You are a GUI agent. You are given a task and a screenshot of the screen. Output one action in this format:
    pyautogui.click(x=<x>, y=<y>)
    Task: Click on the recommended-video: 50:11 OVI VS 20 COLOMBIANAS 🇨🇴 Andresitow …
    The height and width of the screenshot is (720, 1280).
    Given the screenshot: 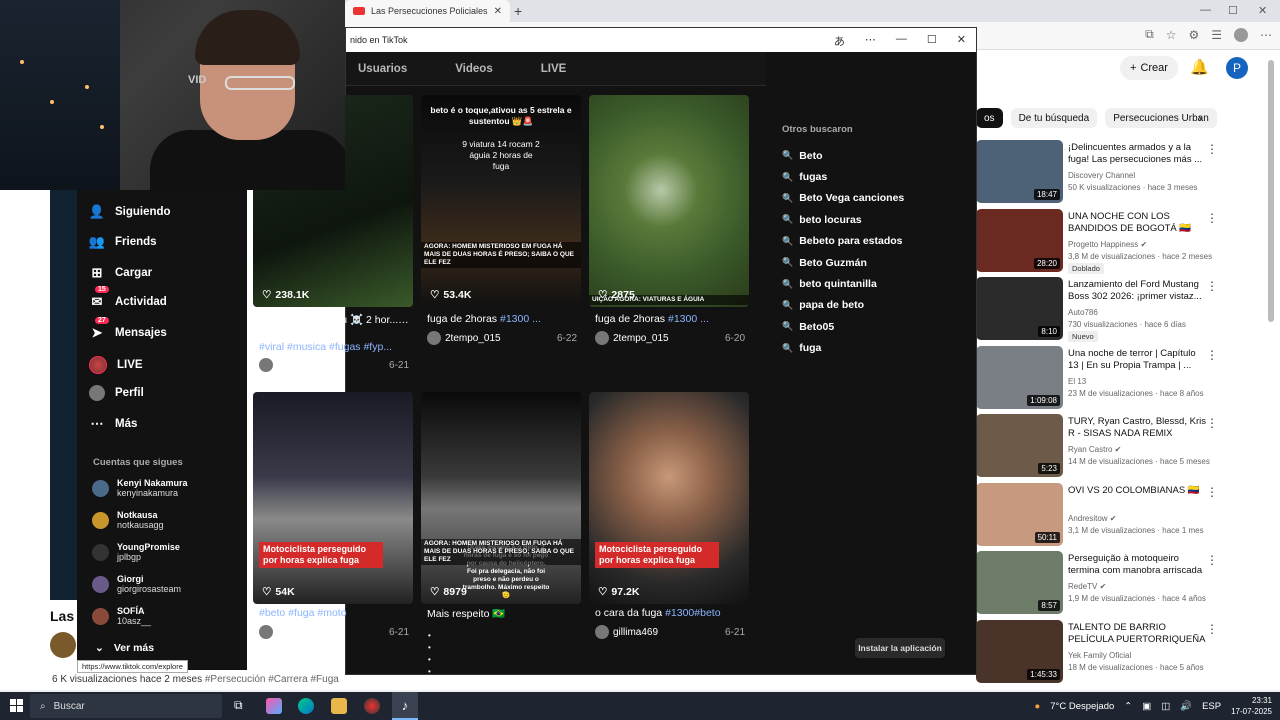 What is the action you would take?
    pyautogui.click(x=1121, y=514)
    